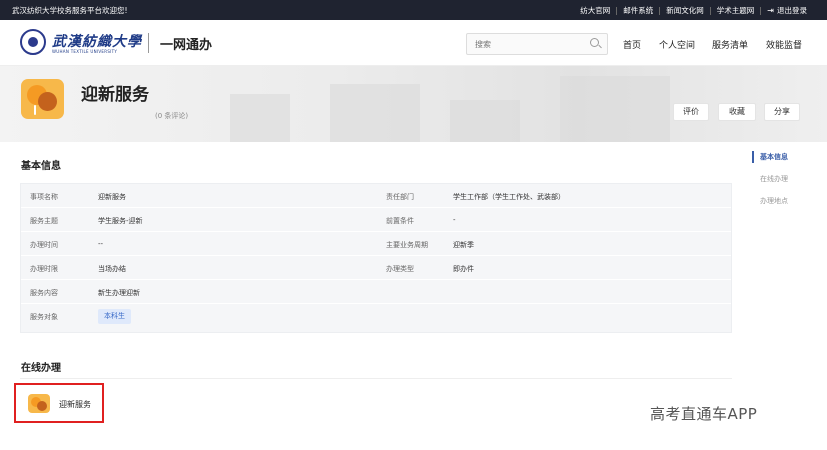 This screenshot has width=827, height=450. What do you see at coordinates (112, 269) in the screenshot?
I see `field-value: 当场办结` at bounding box center [112, 269].